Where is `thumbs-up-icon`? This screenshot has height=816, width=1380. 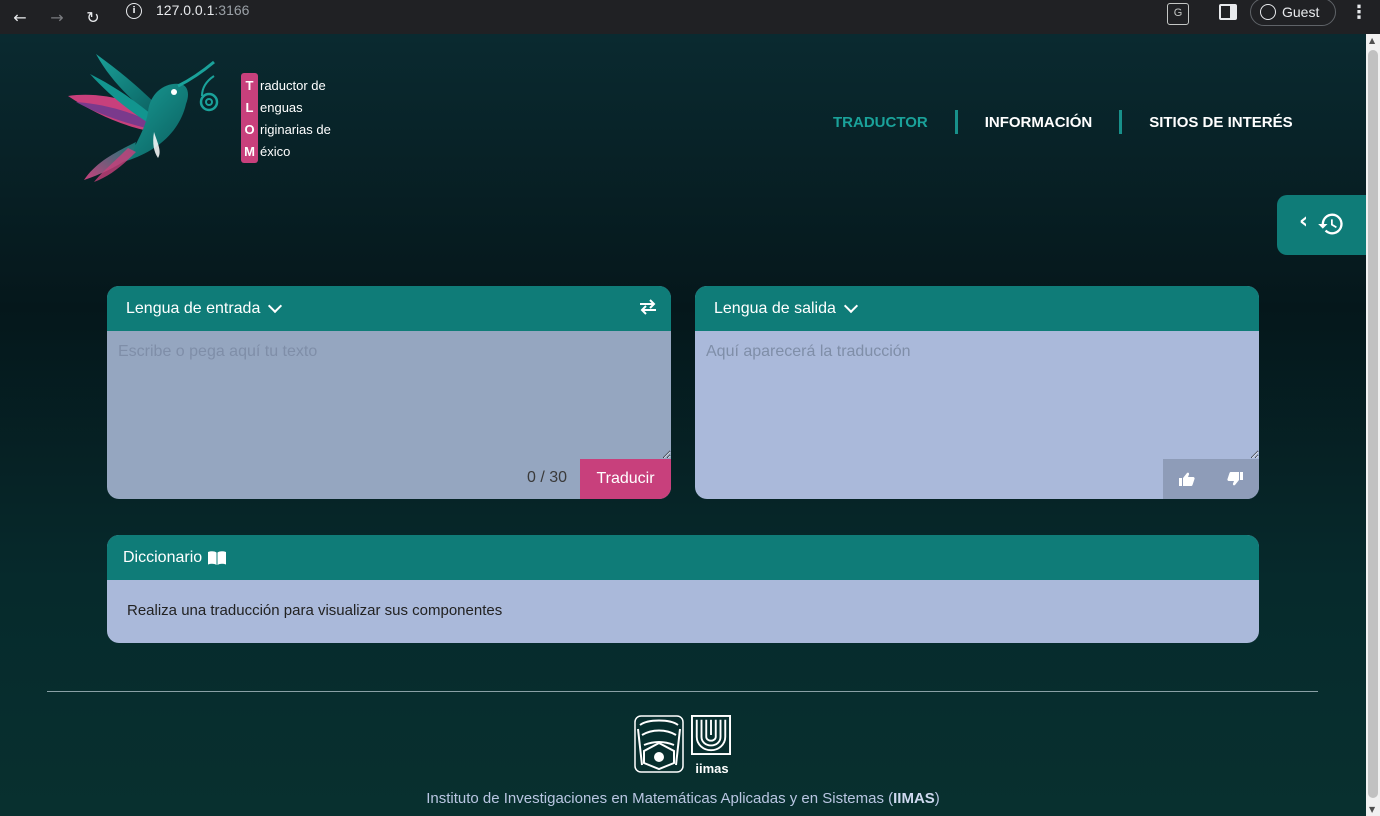 thumbs-up-icon is located at coordinates (1187, 479).